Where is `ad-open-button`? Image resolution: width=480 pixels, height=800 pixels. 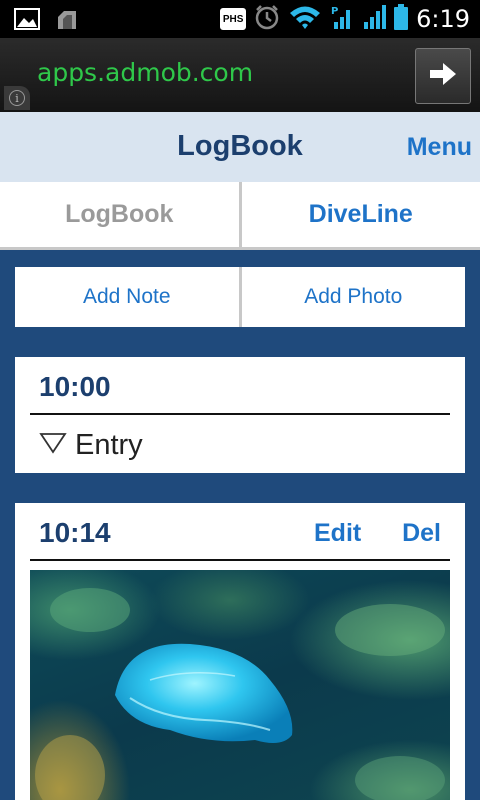 ad-open-button is located at coordinates (443, 76).